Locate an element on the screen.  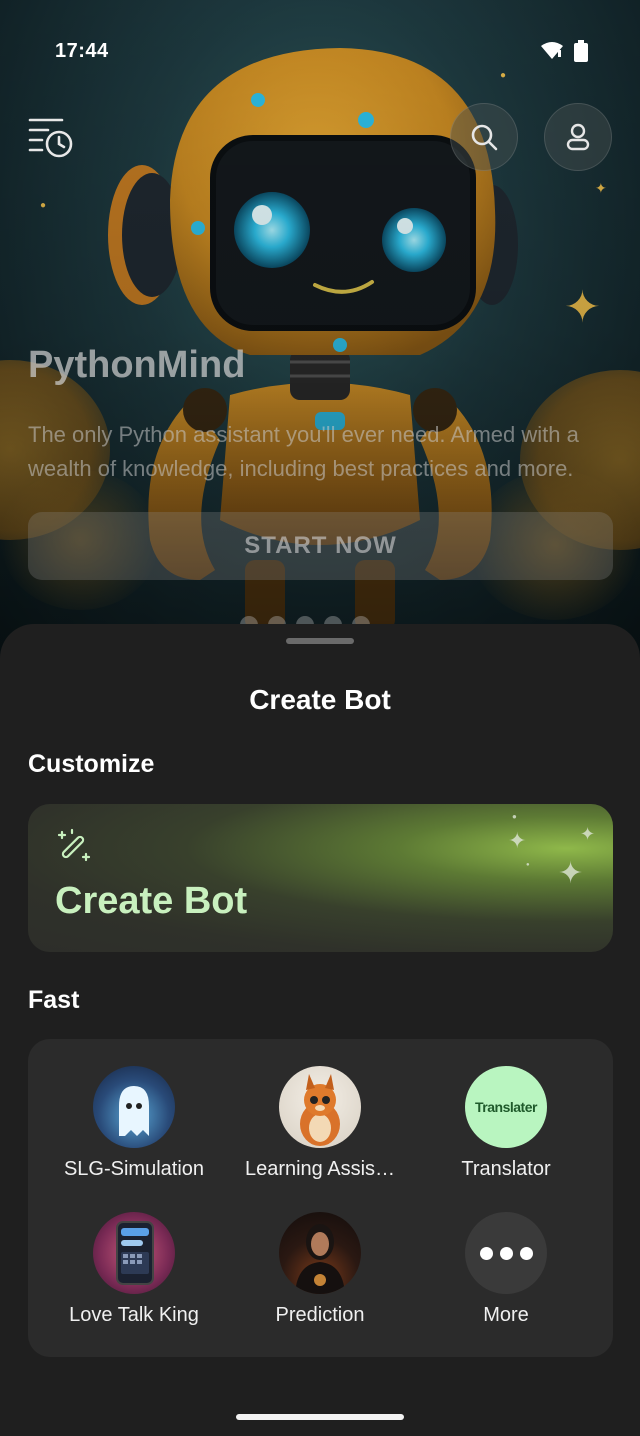
bot-item-more: More is located at coordinates (506, 1269).